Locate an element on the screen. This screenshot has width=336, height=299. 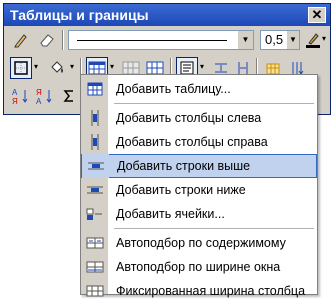
shading-color-icon is located at coordinates (57, 68).